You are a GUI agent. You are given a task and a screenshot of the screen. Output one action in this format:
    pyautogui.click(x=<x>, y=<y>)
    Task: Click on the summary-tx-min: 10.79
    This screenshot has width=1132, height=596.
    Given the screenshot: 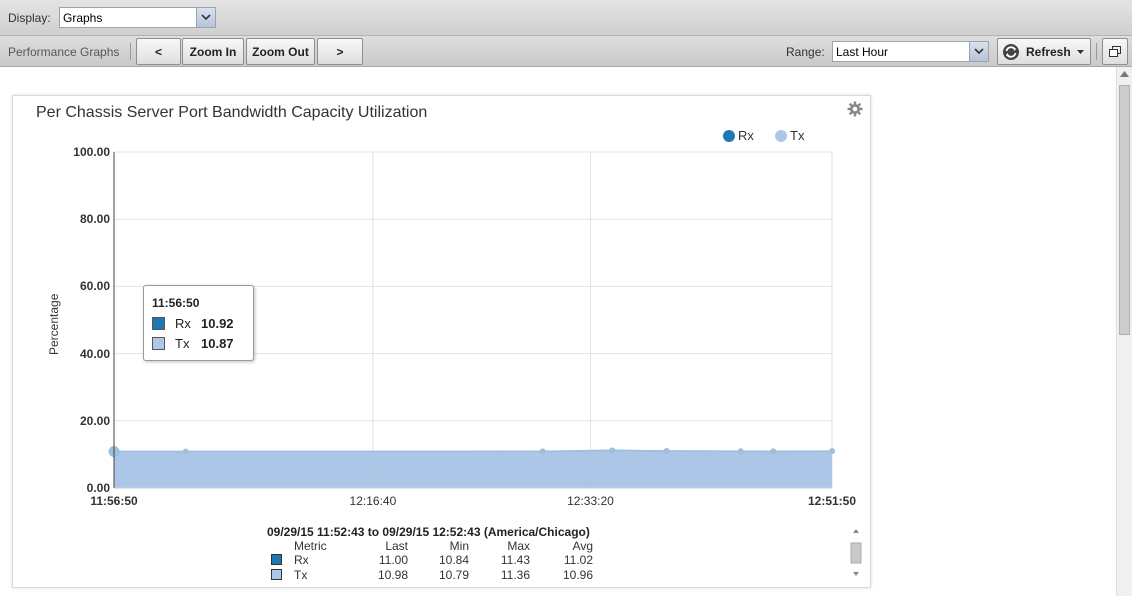 What is the action you would take?
    pyautogui.click(x=453, y=575)
    